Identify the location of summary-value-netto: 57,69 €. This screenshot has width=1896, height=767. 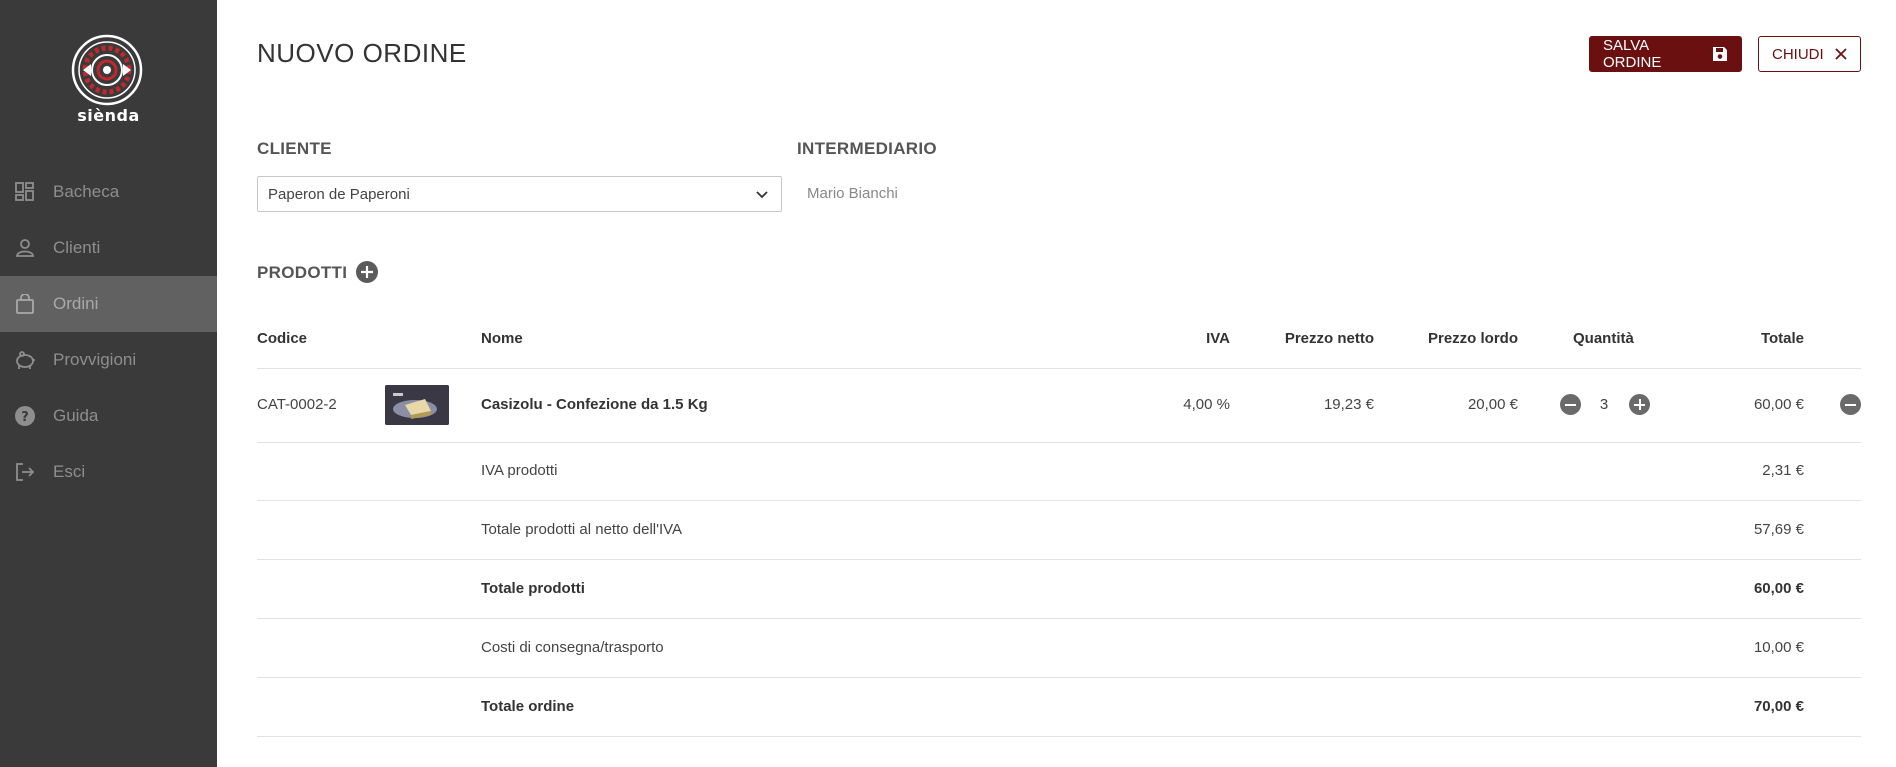
(1778, 529).